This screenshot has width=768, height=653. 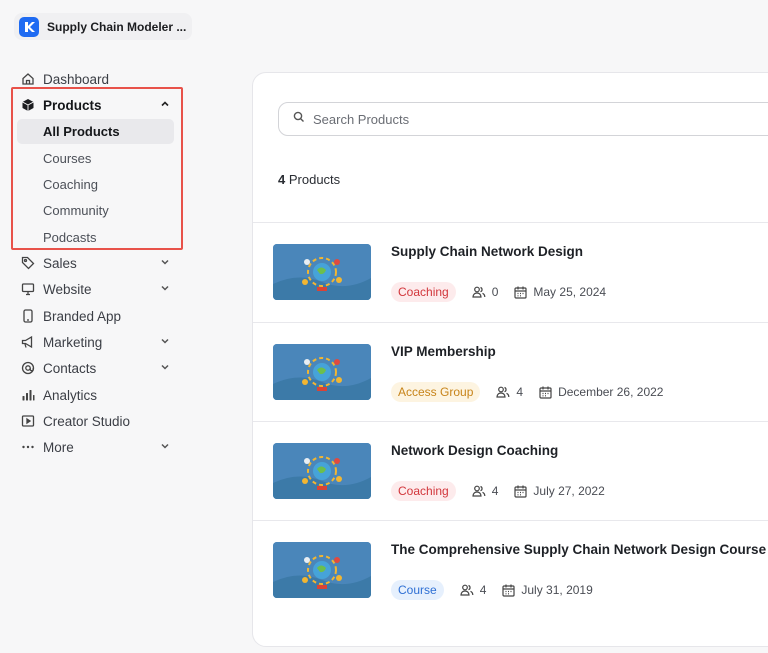 What do you see at coordinates (100, 395) in the screenshot?
I see `sidebar-item-analytics: Analytics` at bounding box center [100, 395].